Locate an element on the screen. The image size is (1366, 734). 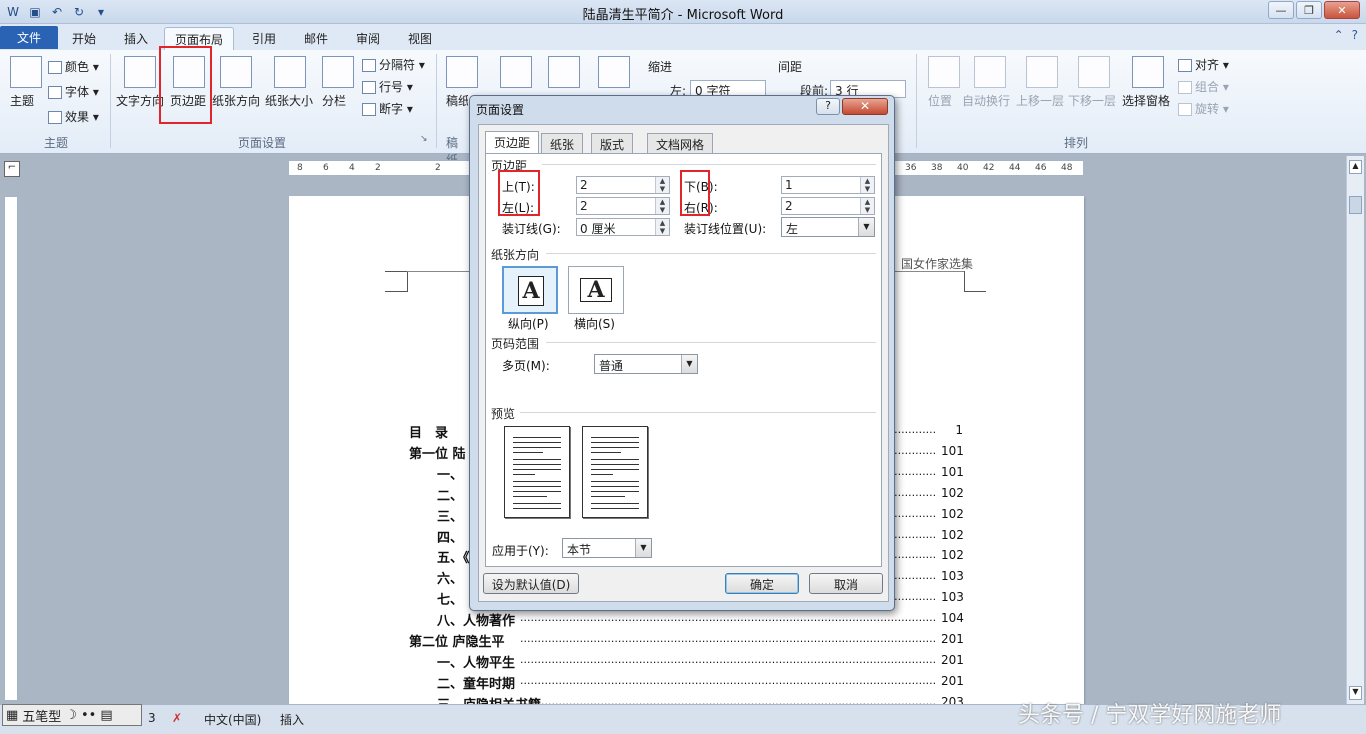
toc-entry-title: 八、人物著作 is located at coordinates (476, 619).